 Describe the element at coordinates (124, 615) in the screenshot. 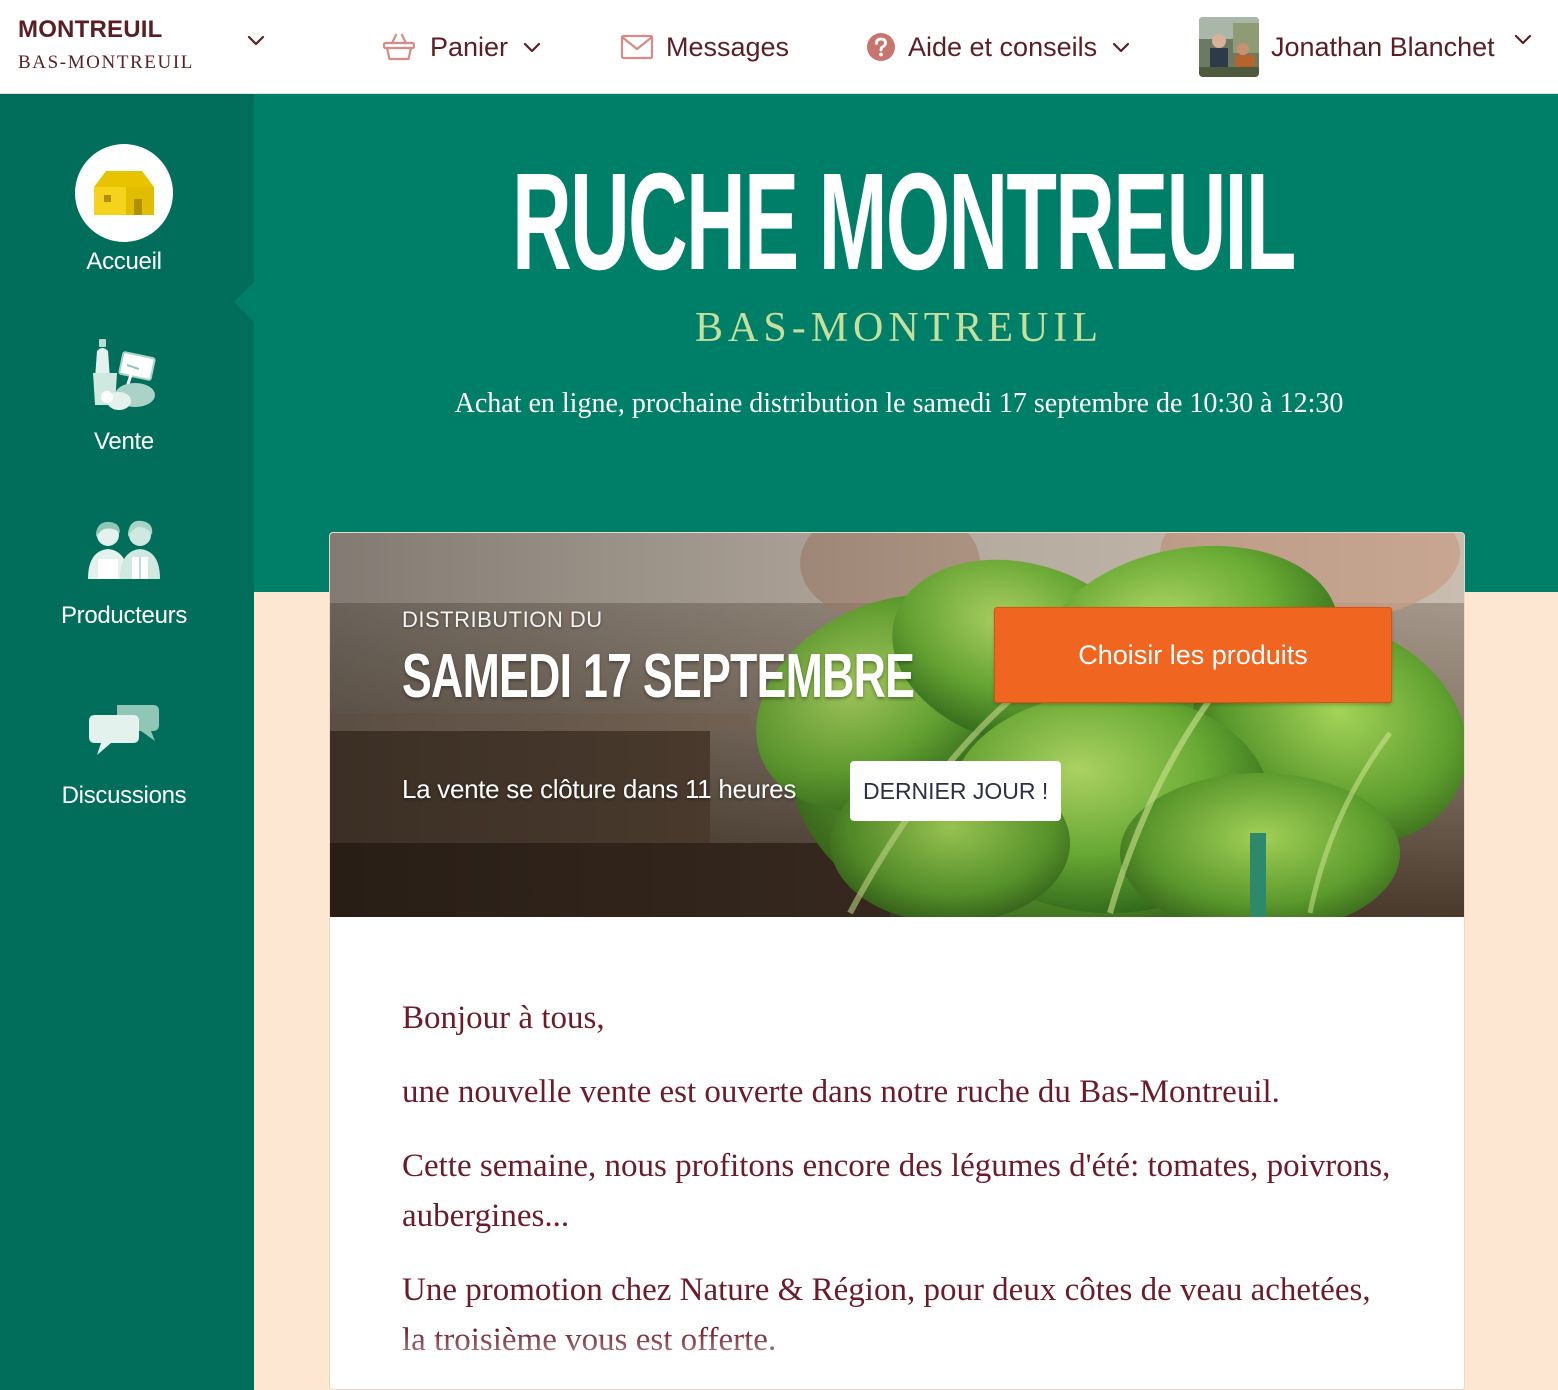

I see `sidebar-item-label: Producteurs` at that location.